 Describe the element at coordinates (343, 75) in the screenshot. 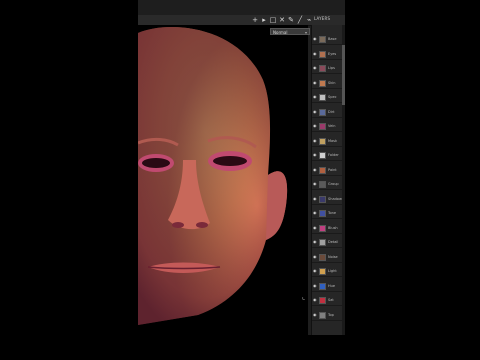

I see `scrollbar-thumb` at that location.